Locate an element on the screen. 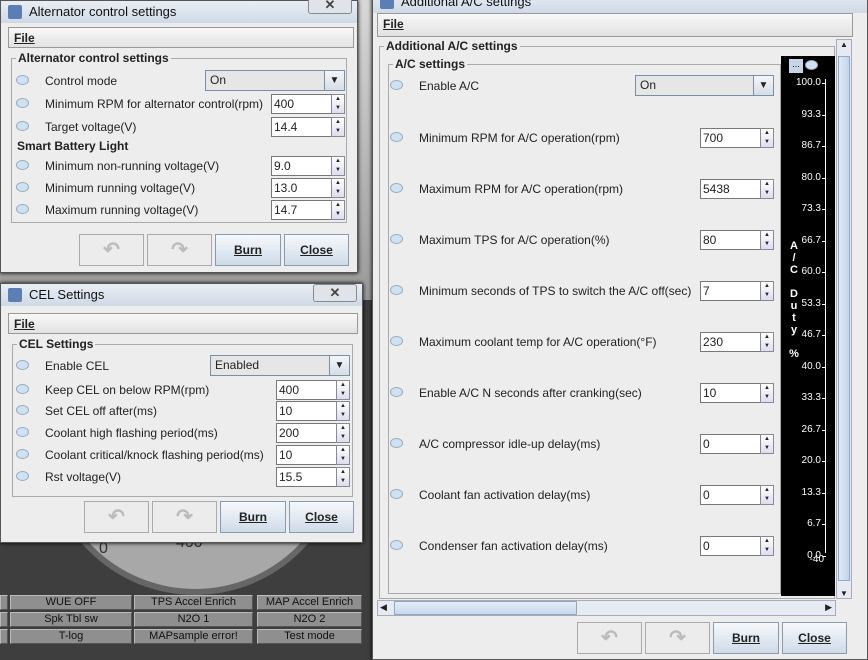 The image size is (868, 660). horizontal-scrollbar: ◀ ▶ is located at coordinates (606, 608).